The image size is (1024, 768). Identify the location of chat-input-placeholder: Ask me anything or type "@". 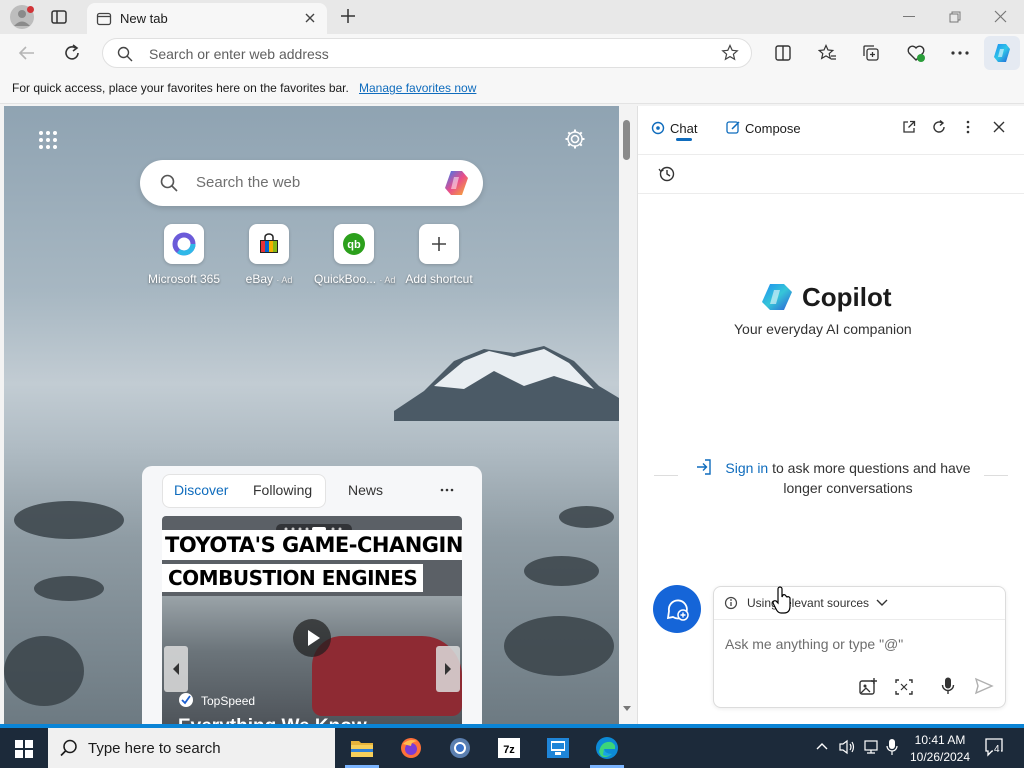
(814, 644).